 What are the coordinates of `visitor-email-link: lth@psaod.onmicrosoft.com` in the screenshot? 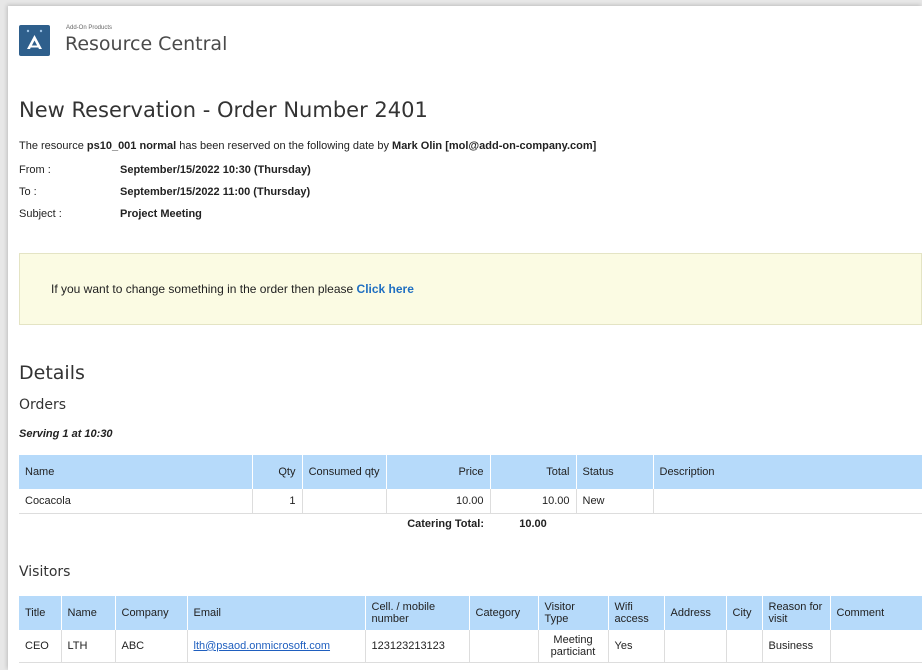 It's located at (262, 646).